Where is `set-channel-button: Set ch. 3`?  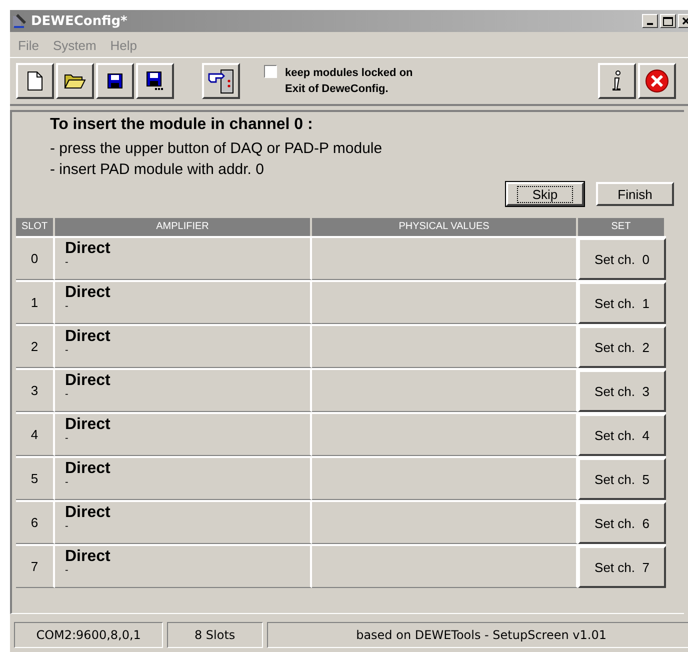
set-channel-button: Set ch. 3 is located at coordinates (622, 391).